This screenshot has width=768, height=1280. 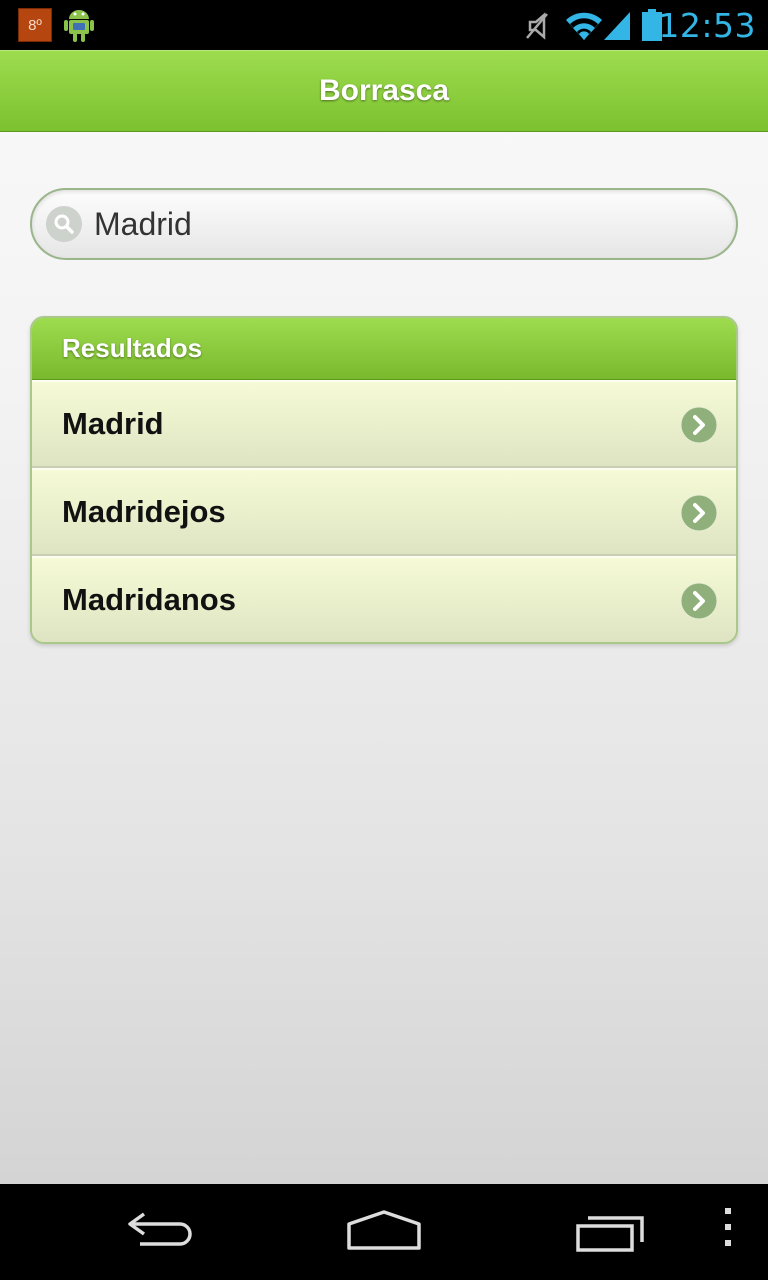 What do you see at coordinates (707, 25) in the screenshot?
I see `clock: 12:53` at bounding box center [707, 25].